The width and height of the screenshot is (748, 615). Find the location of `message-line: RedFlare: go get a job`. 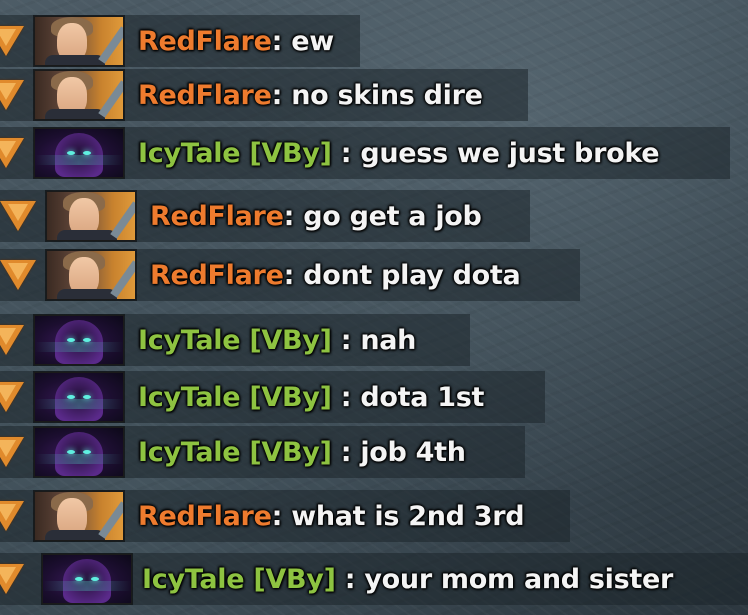

message-line: RedFlare: go get a job is located at coordinates (316, 216).